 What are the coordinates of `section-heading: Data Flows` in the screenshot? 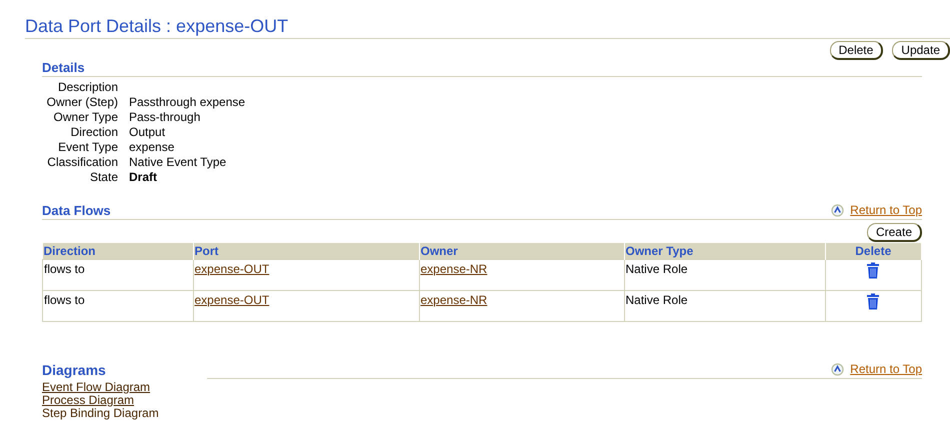 It's located at (76, 211).